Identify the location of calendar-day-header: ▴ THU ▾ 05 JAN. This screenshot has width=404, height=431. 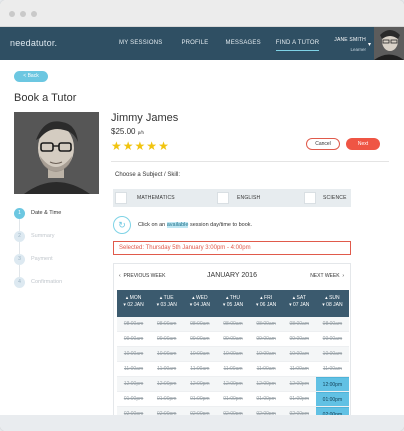
(232, 303).